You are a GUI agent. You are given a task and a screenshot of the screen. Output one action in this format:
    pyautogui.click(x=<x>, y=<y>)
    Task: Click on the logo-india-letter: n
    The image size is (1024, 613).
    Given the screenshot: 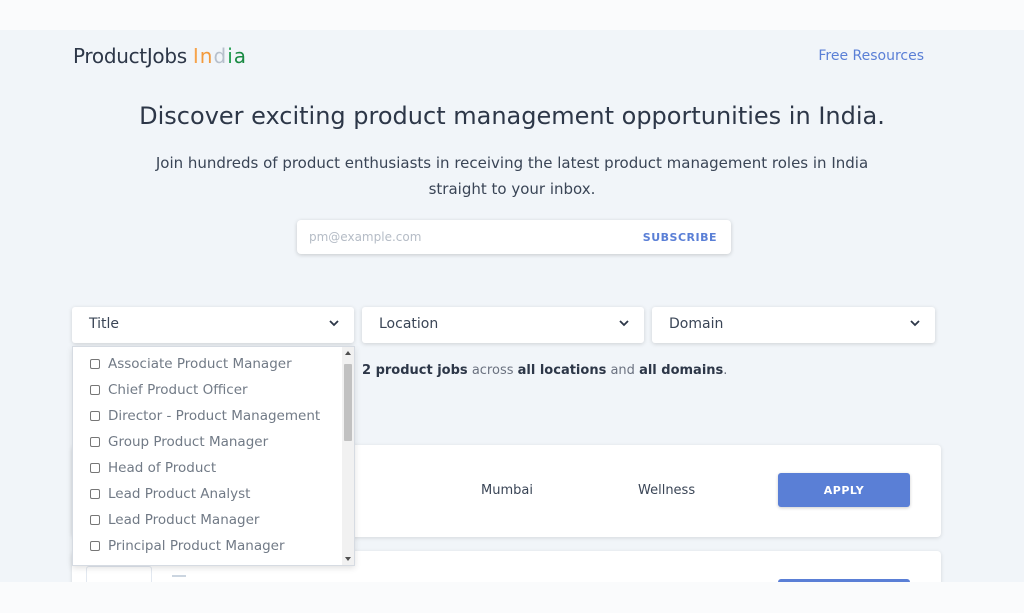 What is the action you would take?
    pyautogui.click(x=206, y=56)
    